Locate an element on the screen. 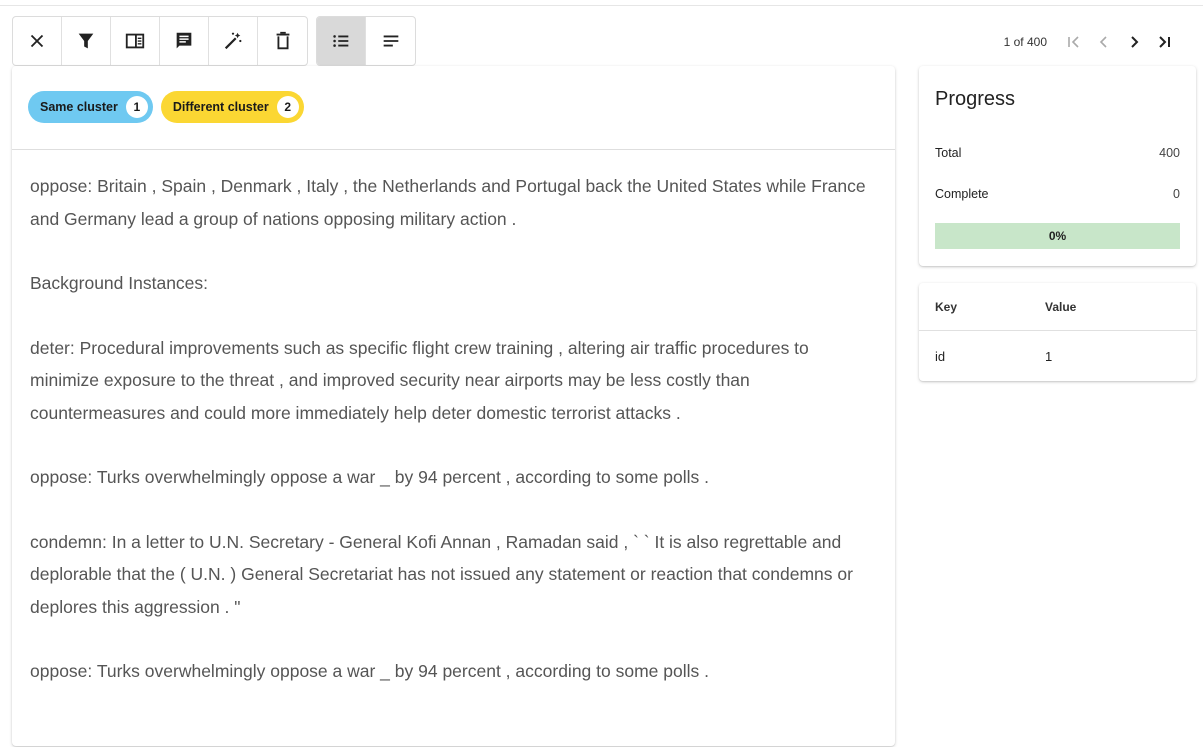  total-row: Total 400 is located at coordinates (1057, 153).